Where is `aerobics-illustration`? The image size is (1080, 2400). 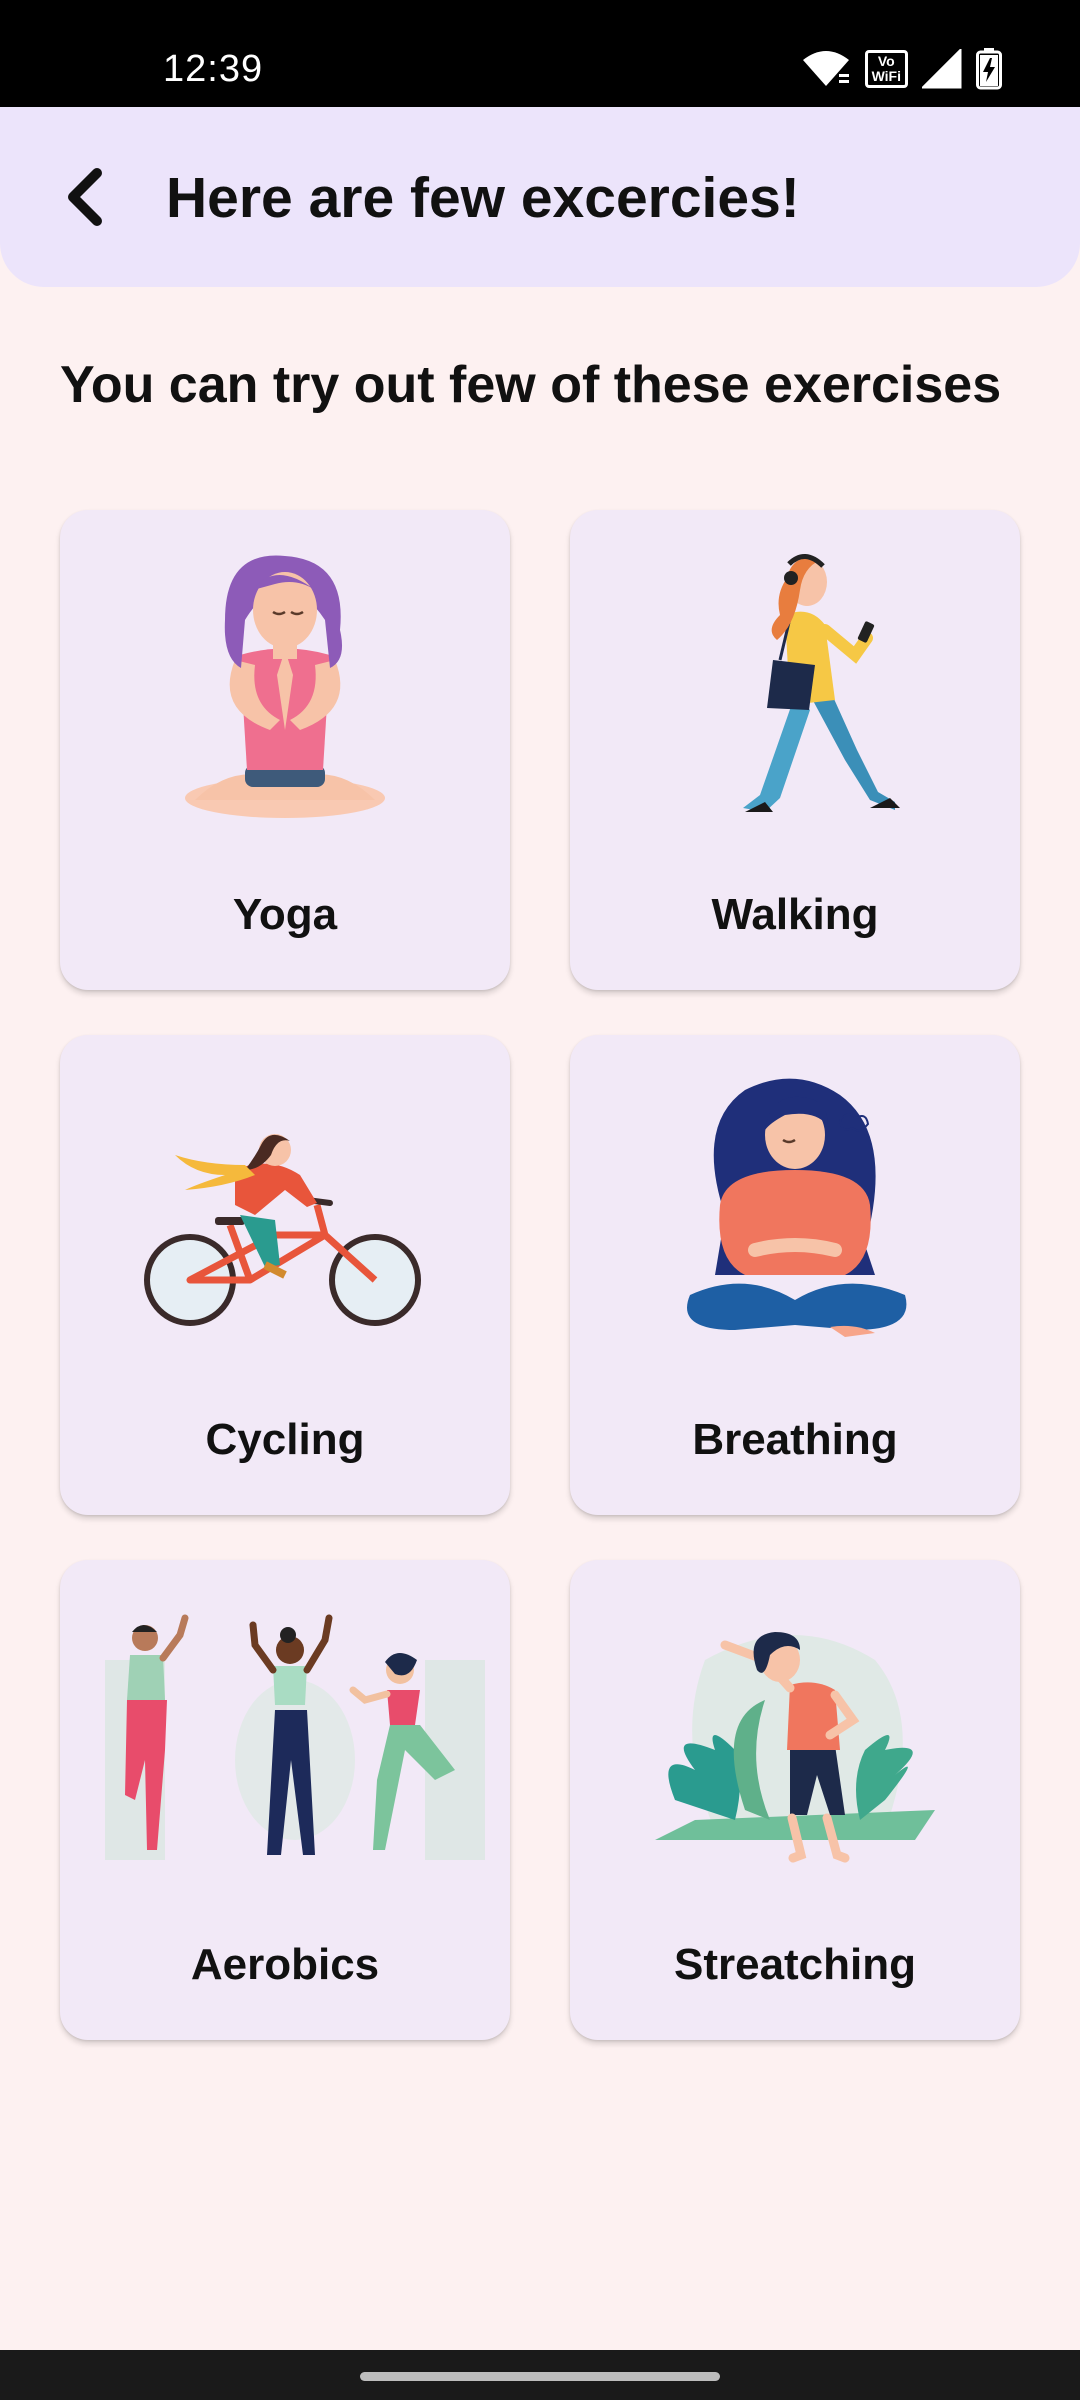
aerobics-illustration is located at coordinates (295, 1737).